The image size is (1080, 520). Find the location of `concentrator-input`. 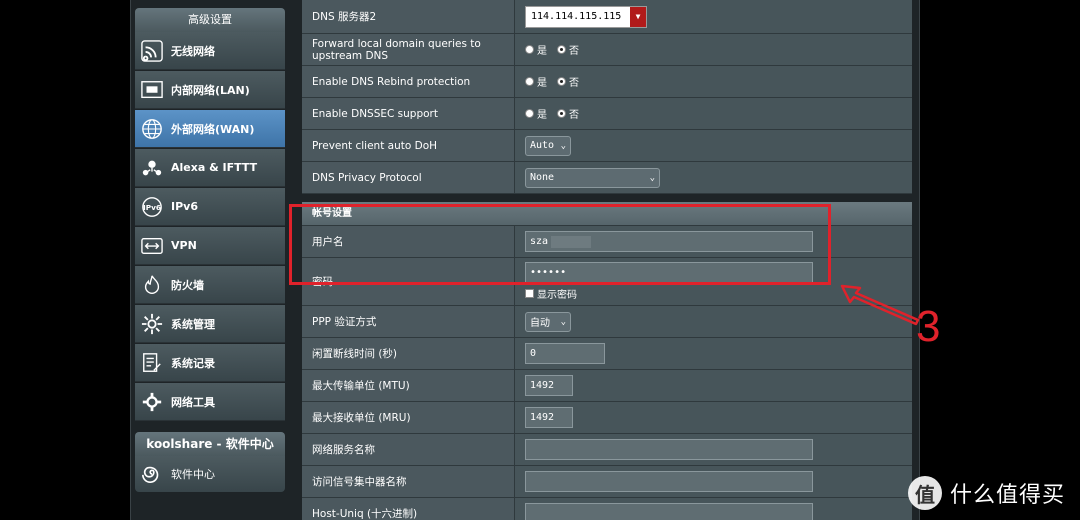

concentrator-input is located at coordinates (669, 481).